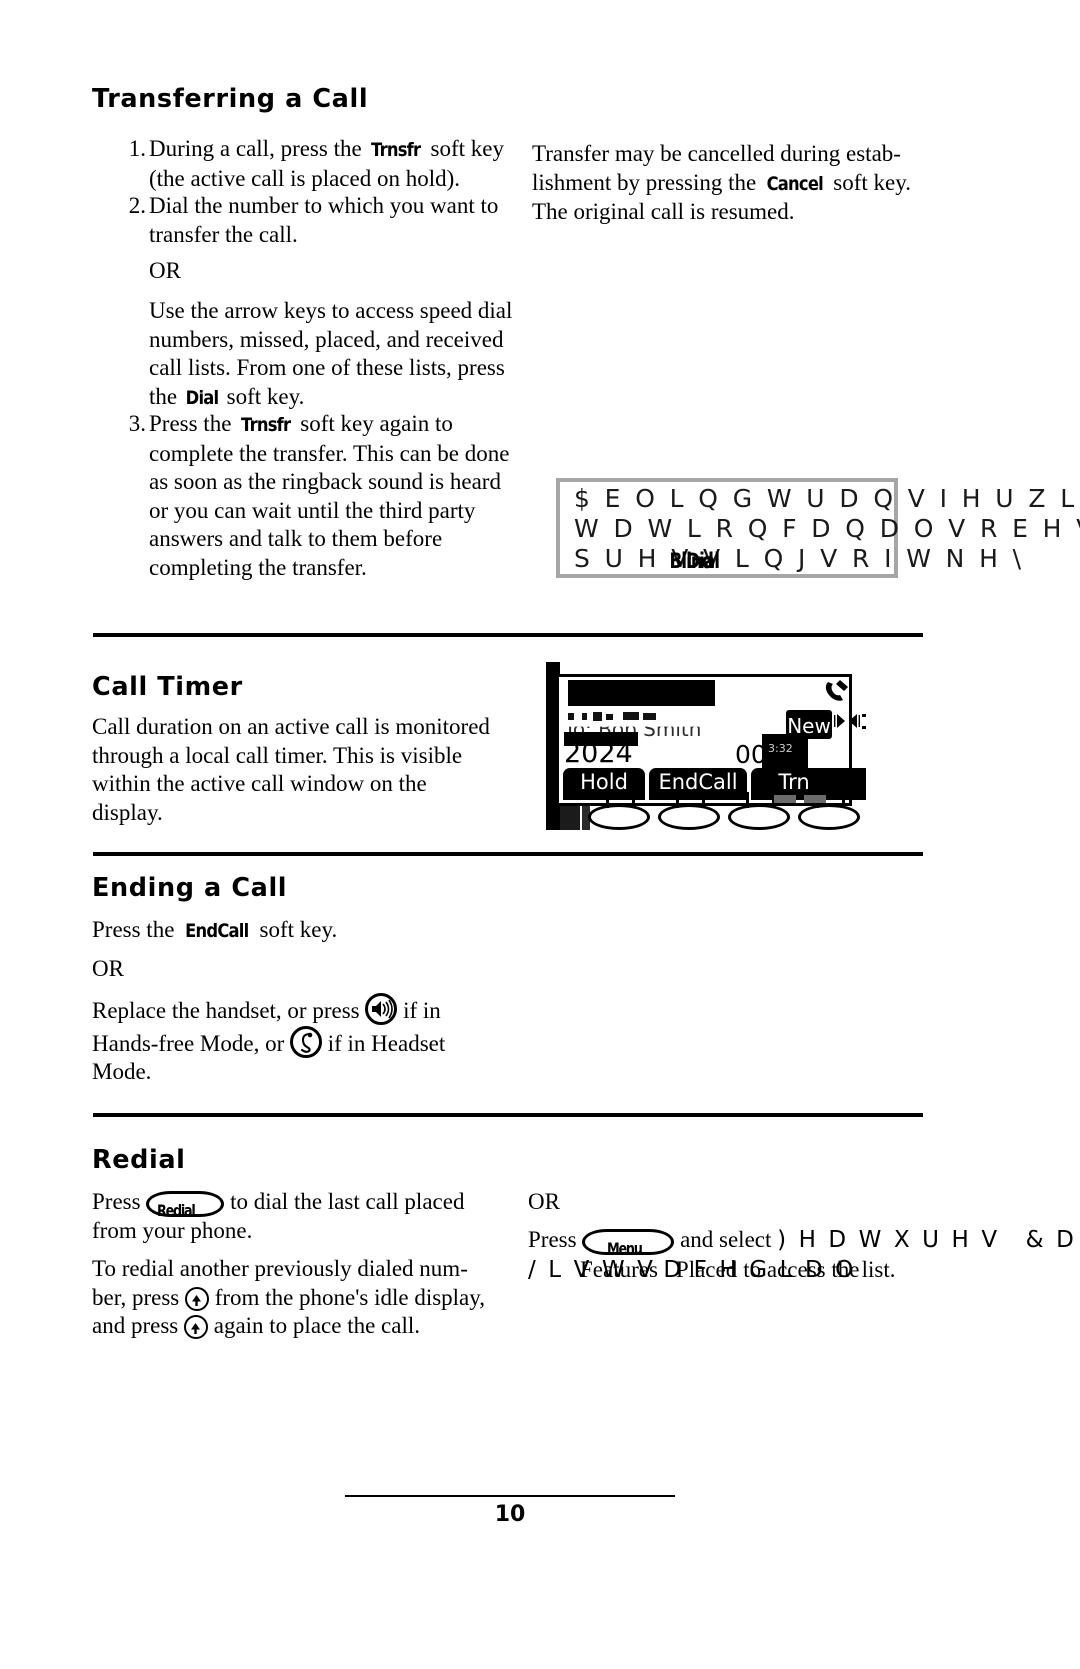 Image resolution: width=1080 pixels, height=1669 pixels. Describe the element at coordinates (305, 1041) in the screenshot. I see `headset-icon` at that location.